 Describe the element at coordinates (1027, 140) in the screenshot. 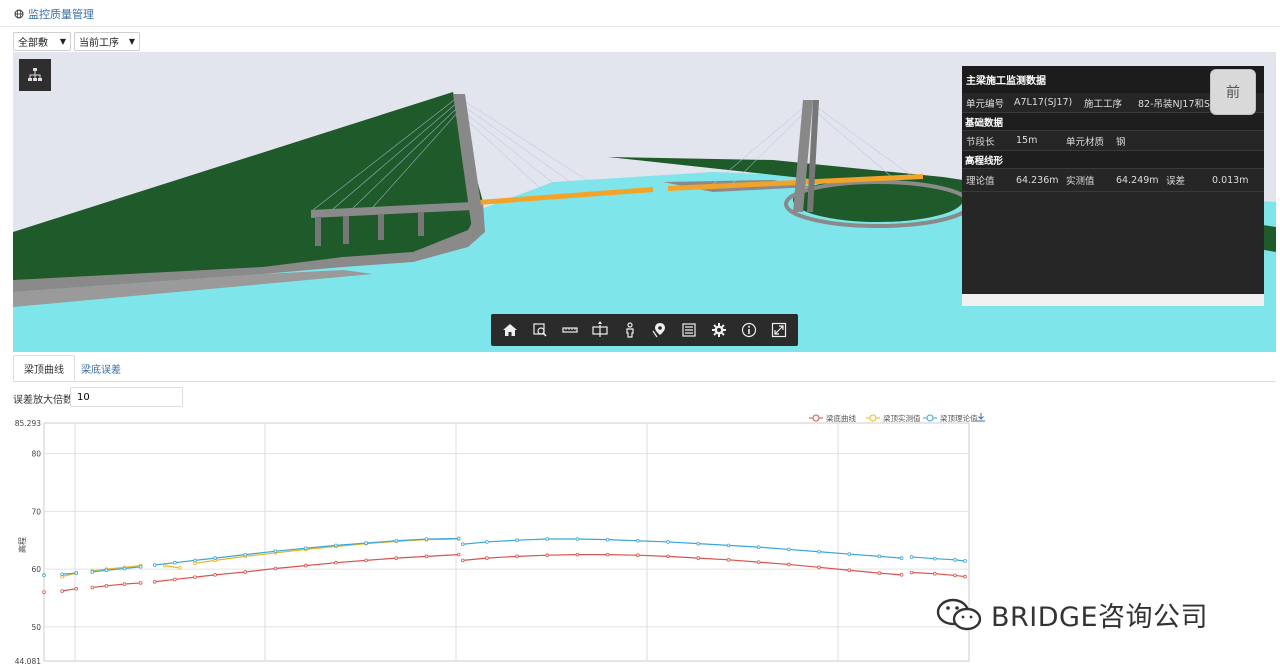

I see `cell: 15m` at that location.